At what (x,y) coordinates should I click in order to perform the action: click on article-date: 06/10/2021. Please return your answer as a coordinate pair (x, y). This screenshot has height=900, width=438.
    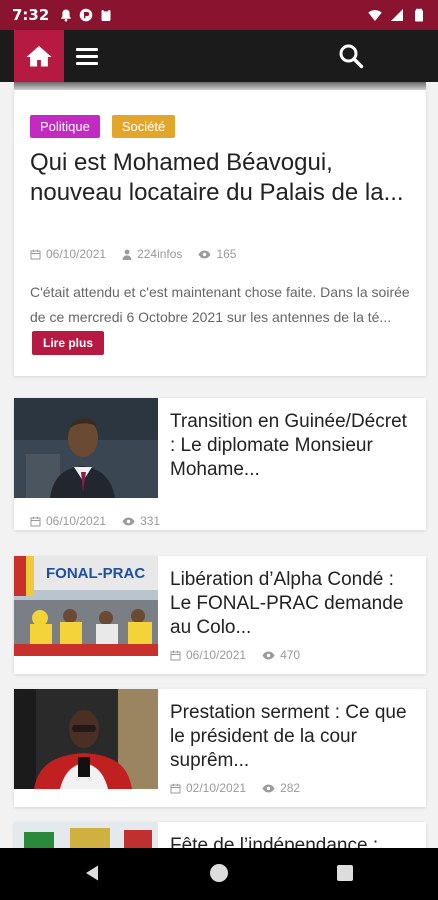
    Looking at the image, I should click on (76, 254).